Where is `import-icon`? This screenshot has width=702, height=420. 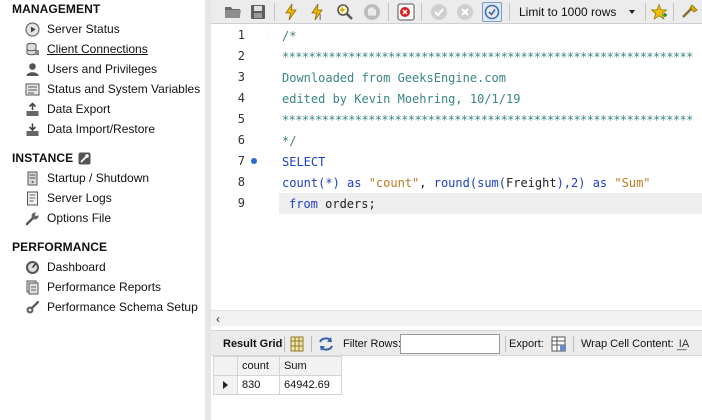 import-icon is located at coordinates (32, 129).